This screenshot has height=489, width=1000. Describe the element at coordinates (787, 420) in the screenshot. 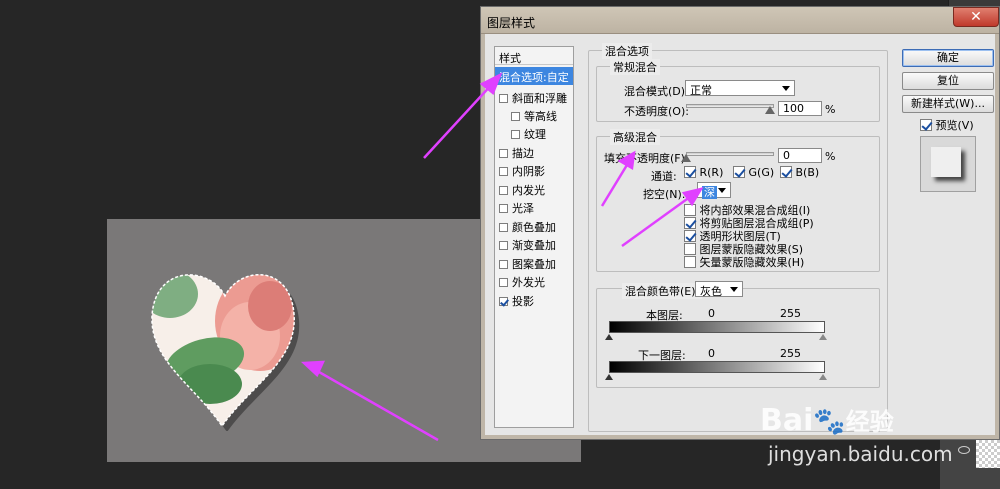

I see `watermark-brand-left: Bai` at that location.